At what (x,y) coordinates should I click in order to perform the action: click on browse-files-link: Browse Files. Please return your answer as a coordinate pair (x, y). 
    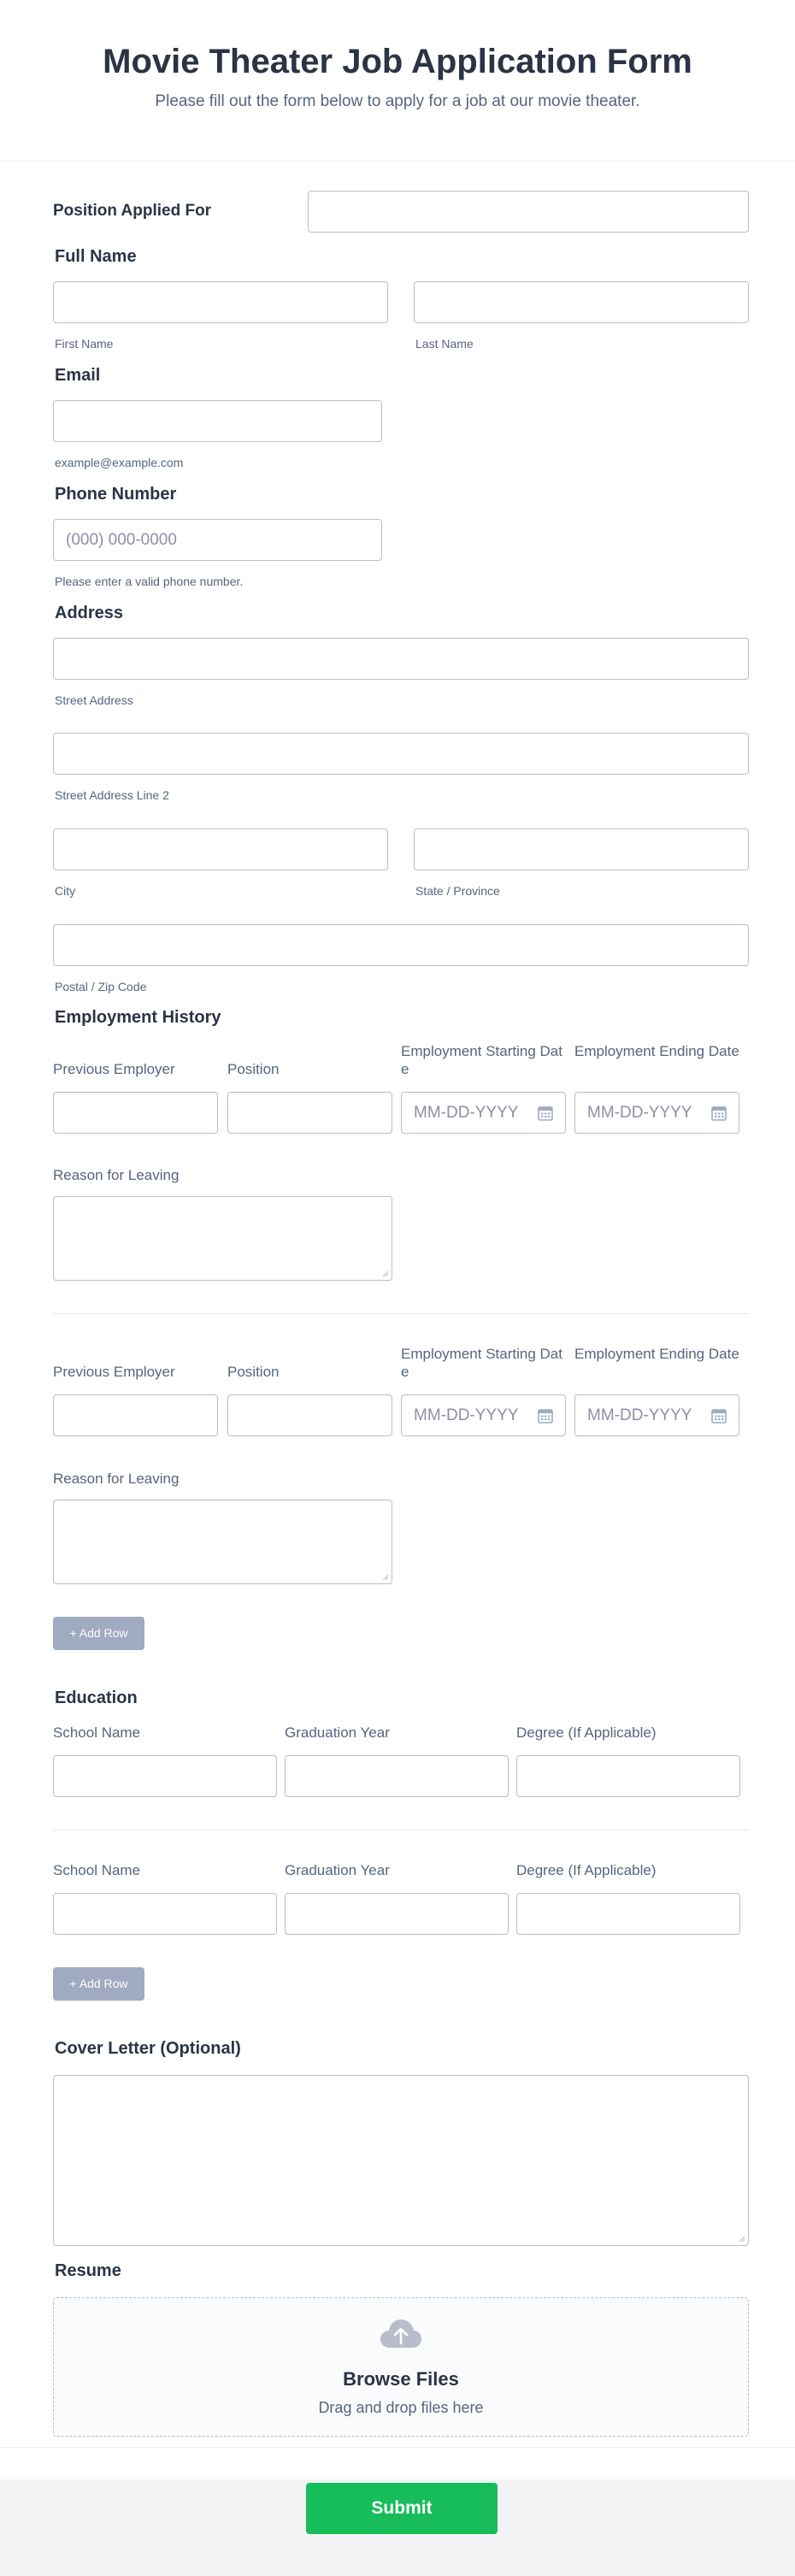
    Looking at the image, I should click on (401, 2379).